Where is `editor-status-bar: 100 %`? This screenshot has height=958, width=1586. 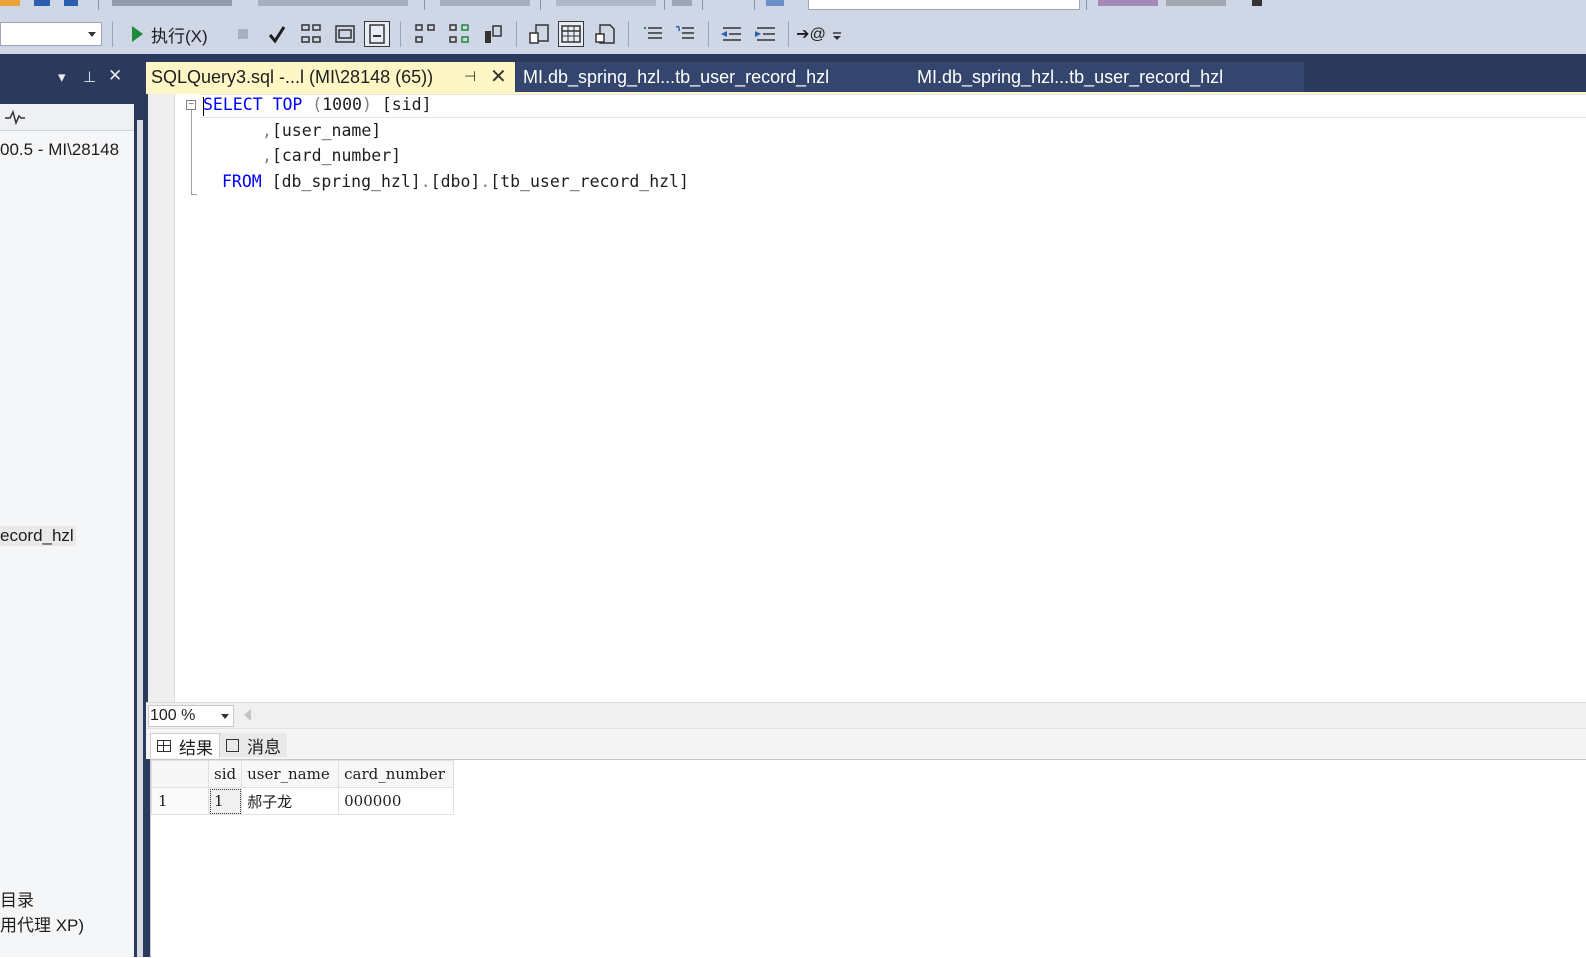 editor-status-bar: 100 % is located at coordinates (866, 715).